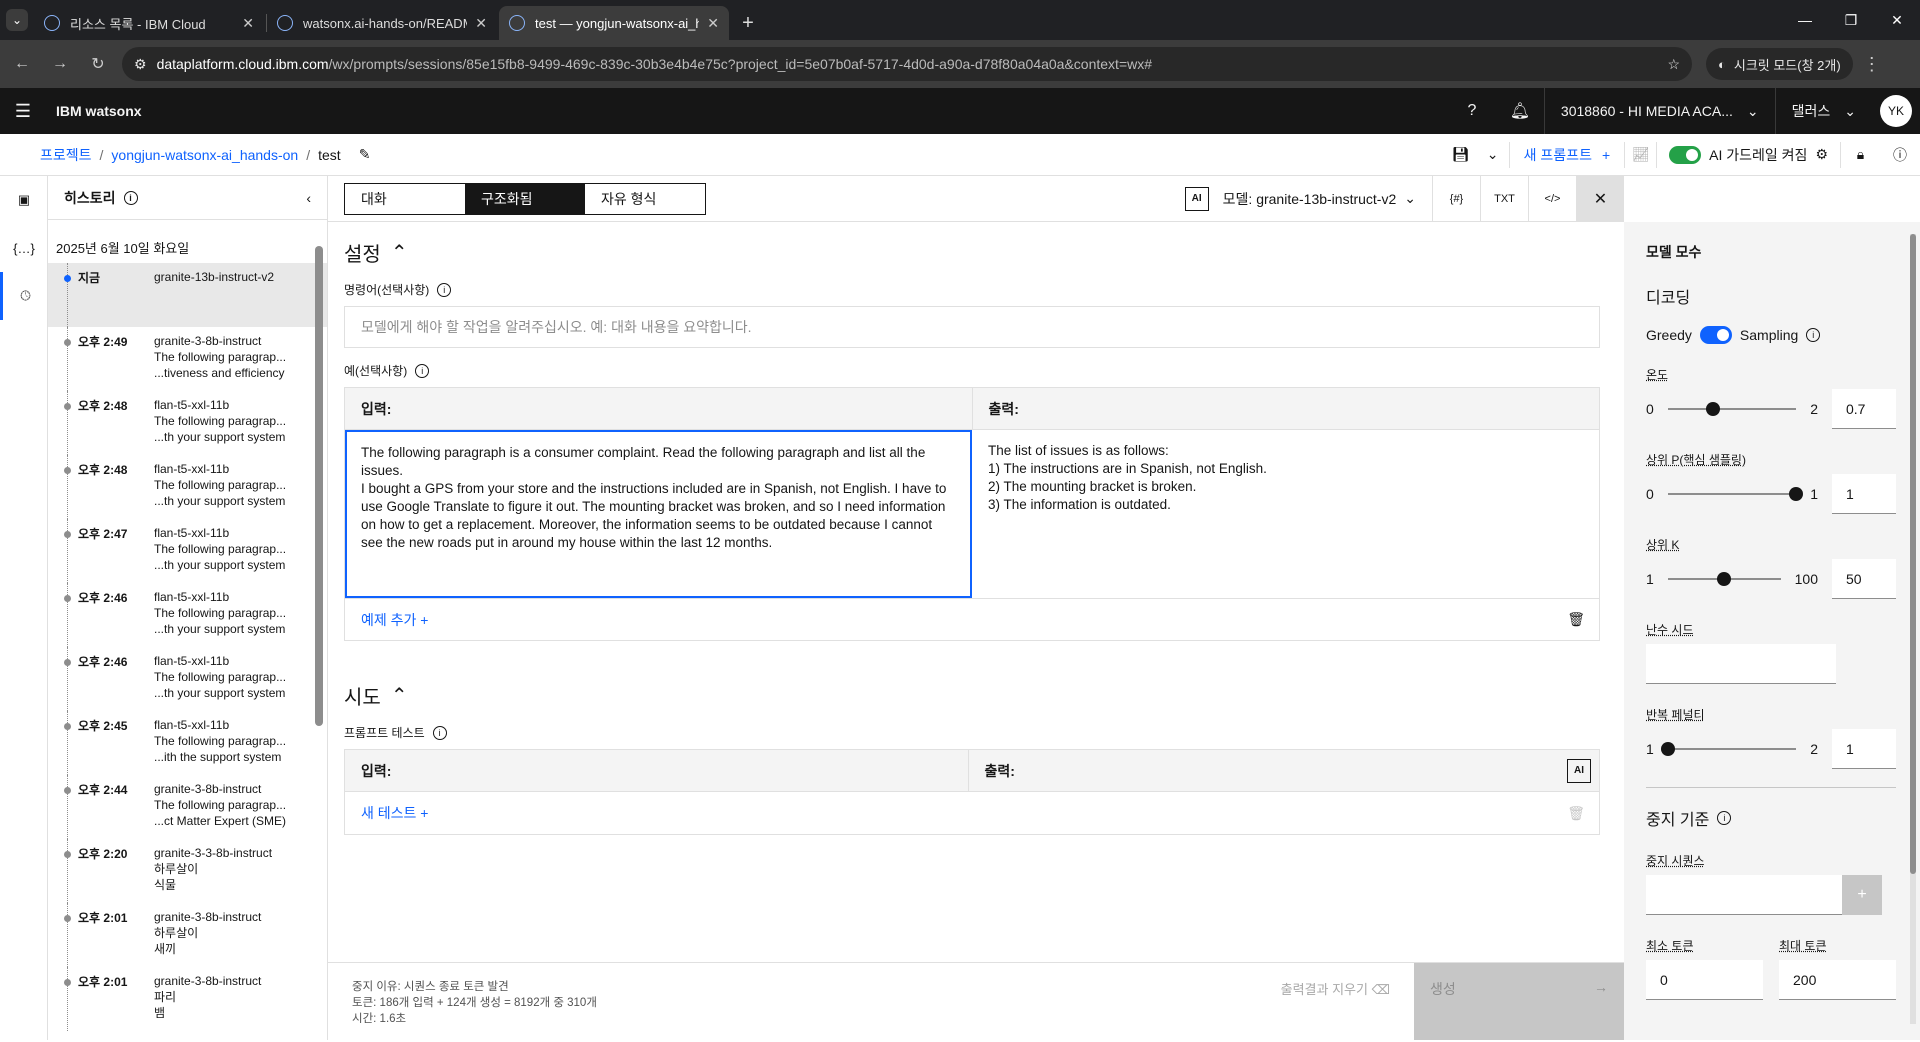  What do you see at coordinates (1504, 198) in the screenshot?
I see `text-view-icon: TXT` at bounding box center [1504, 198].